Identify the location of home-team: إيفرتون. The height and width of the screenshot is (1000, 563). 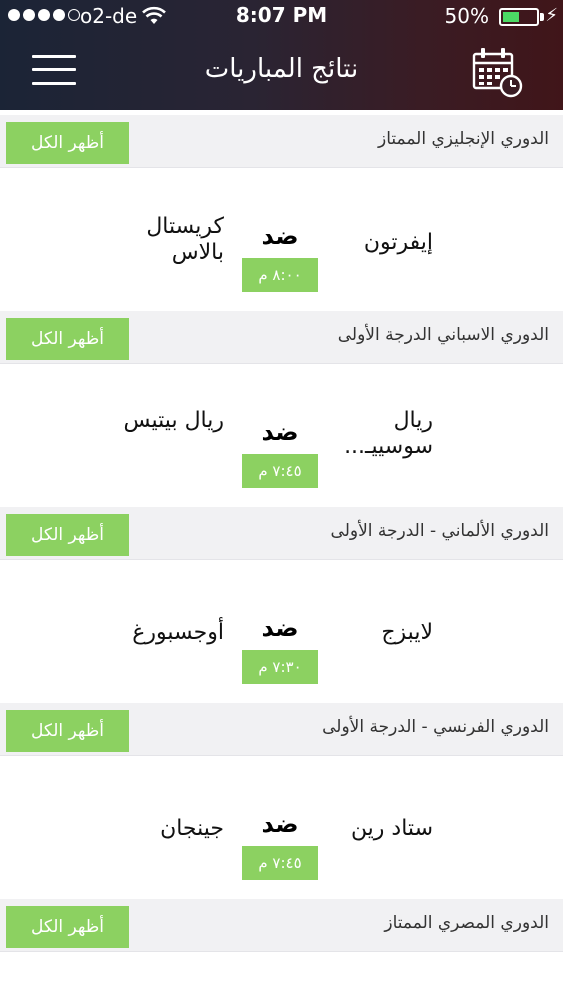
(398, 242).